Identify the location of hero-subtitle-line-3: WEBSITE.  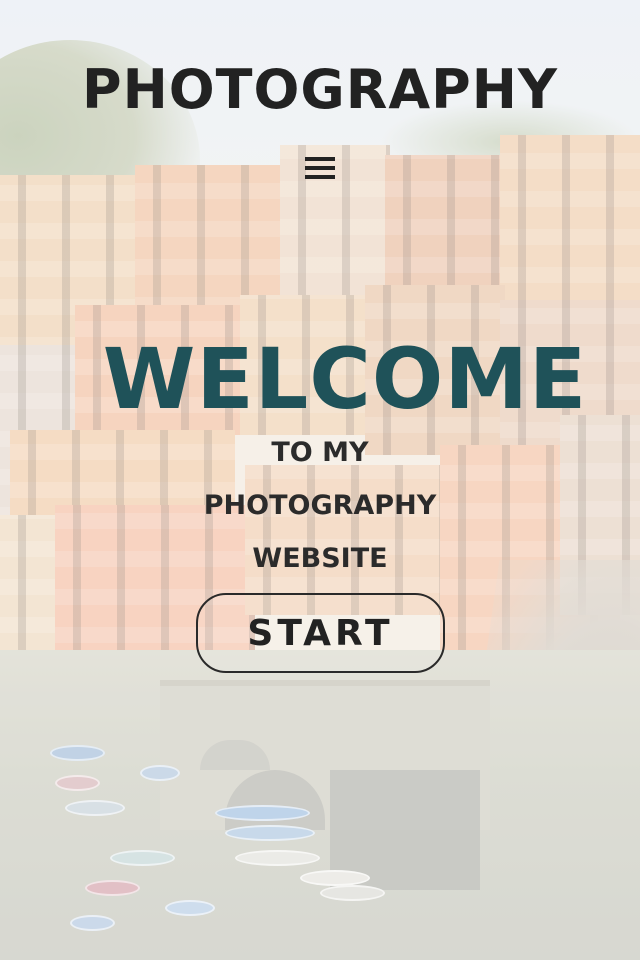
(320, 558).